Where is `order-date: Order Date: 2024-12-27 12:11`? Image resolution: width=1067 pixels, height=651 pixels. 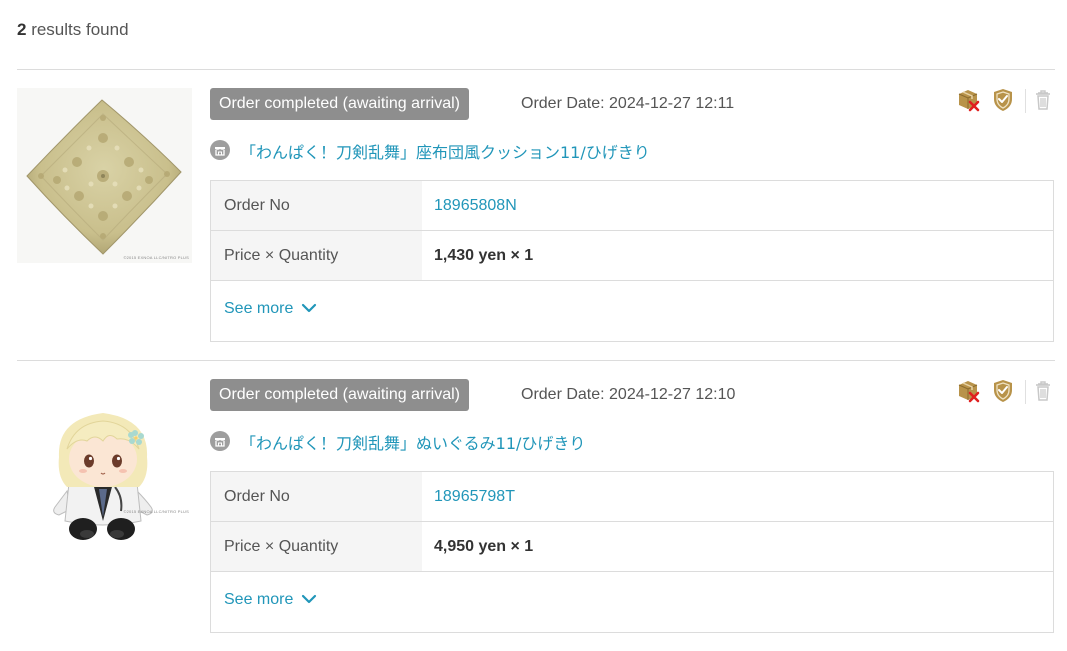 order-date: Order Date: 2024-12-27 12:11 is located at coordinates (628, 103).